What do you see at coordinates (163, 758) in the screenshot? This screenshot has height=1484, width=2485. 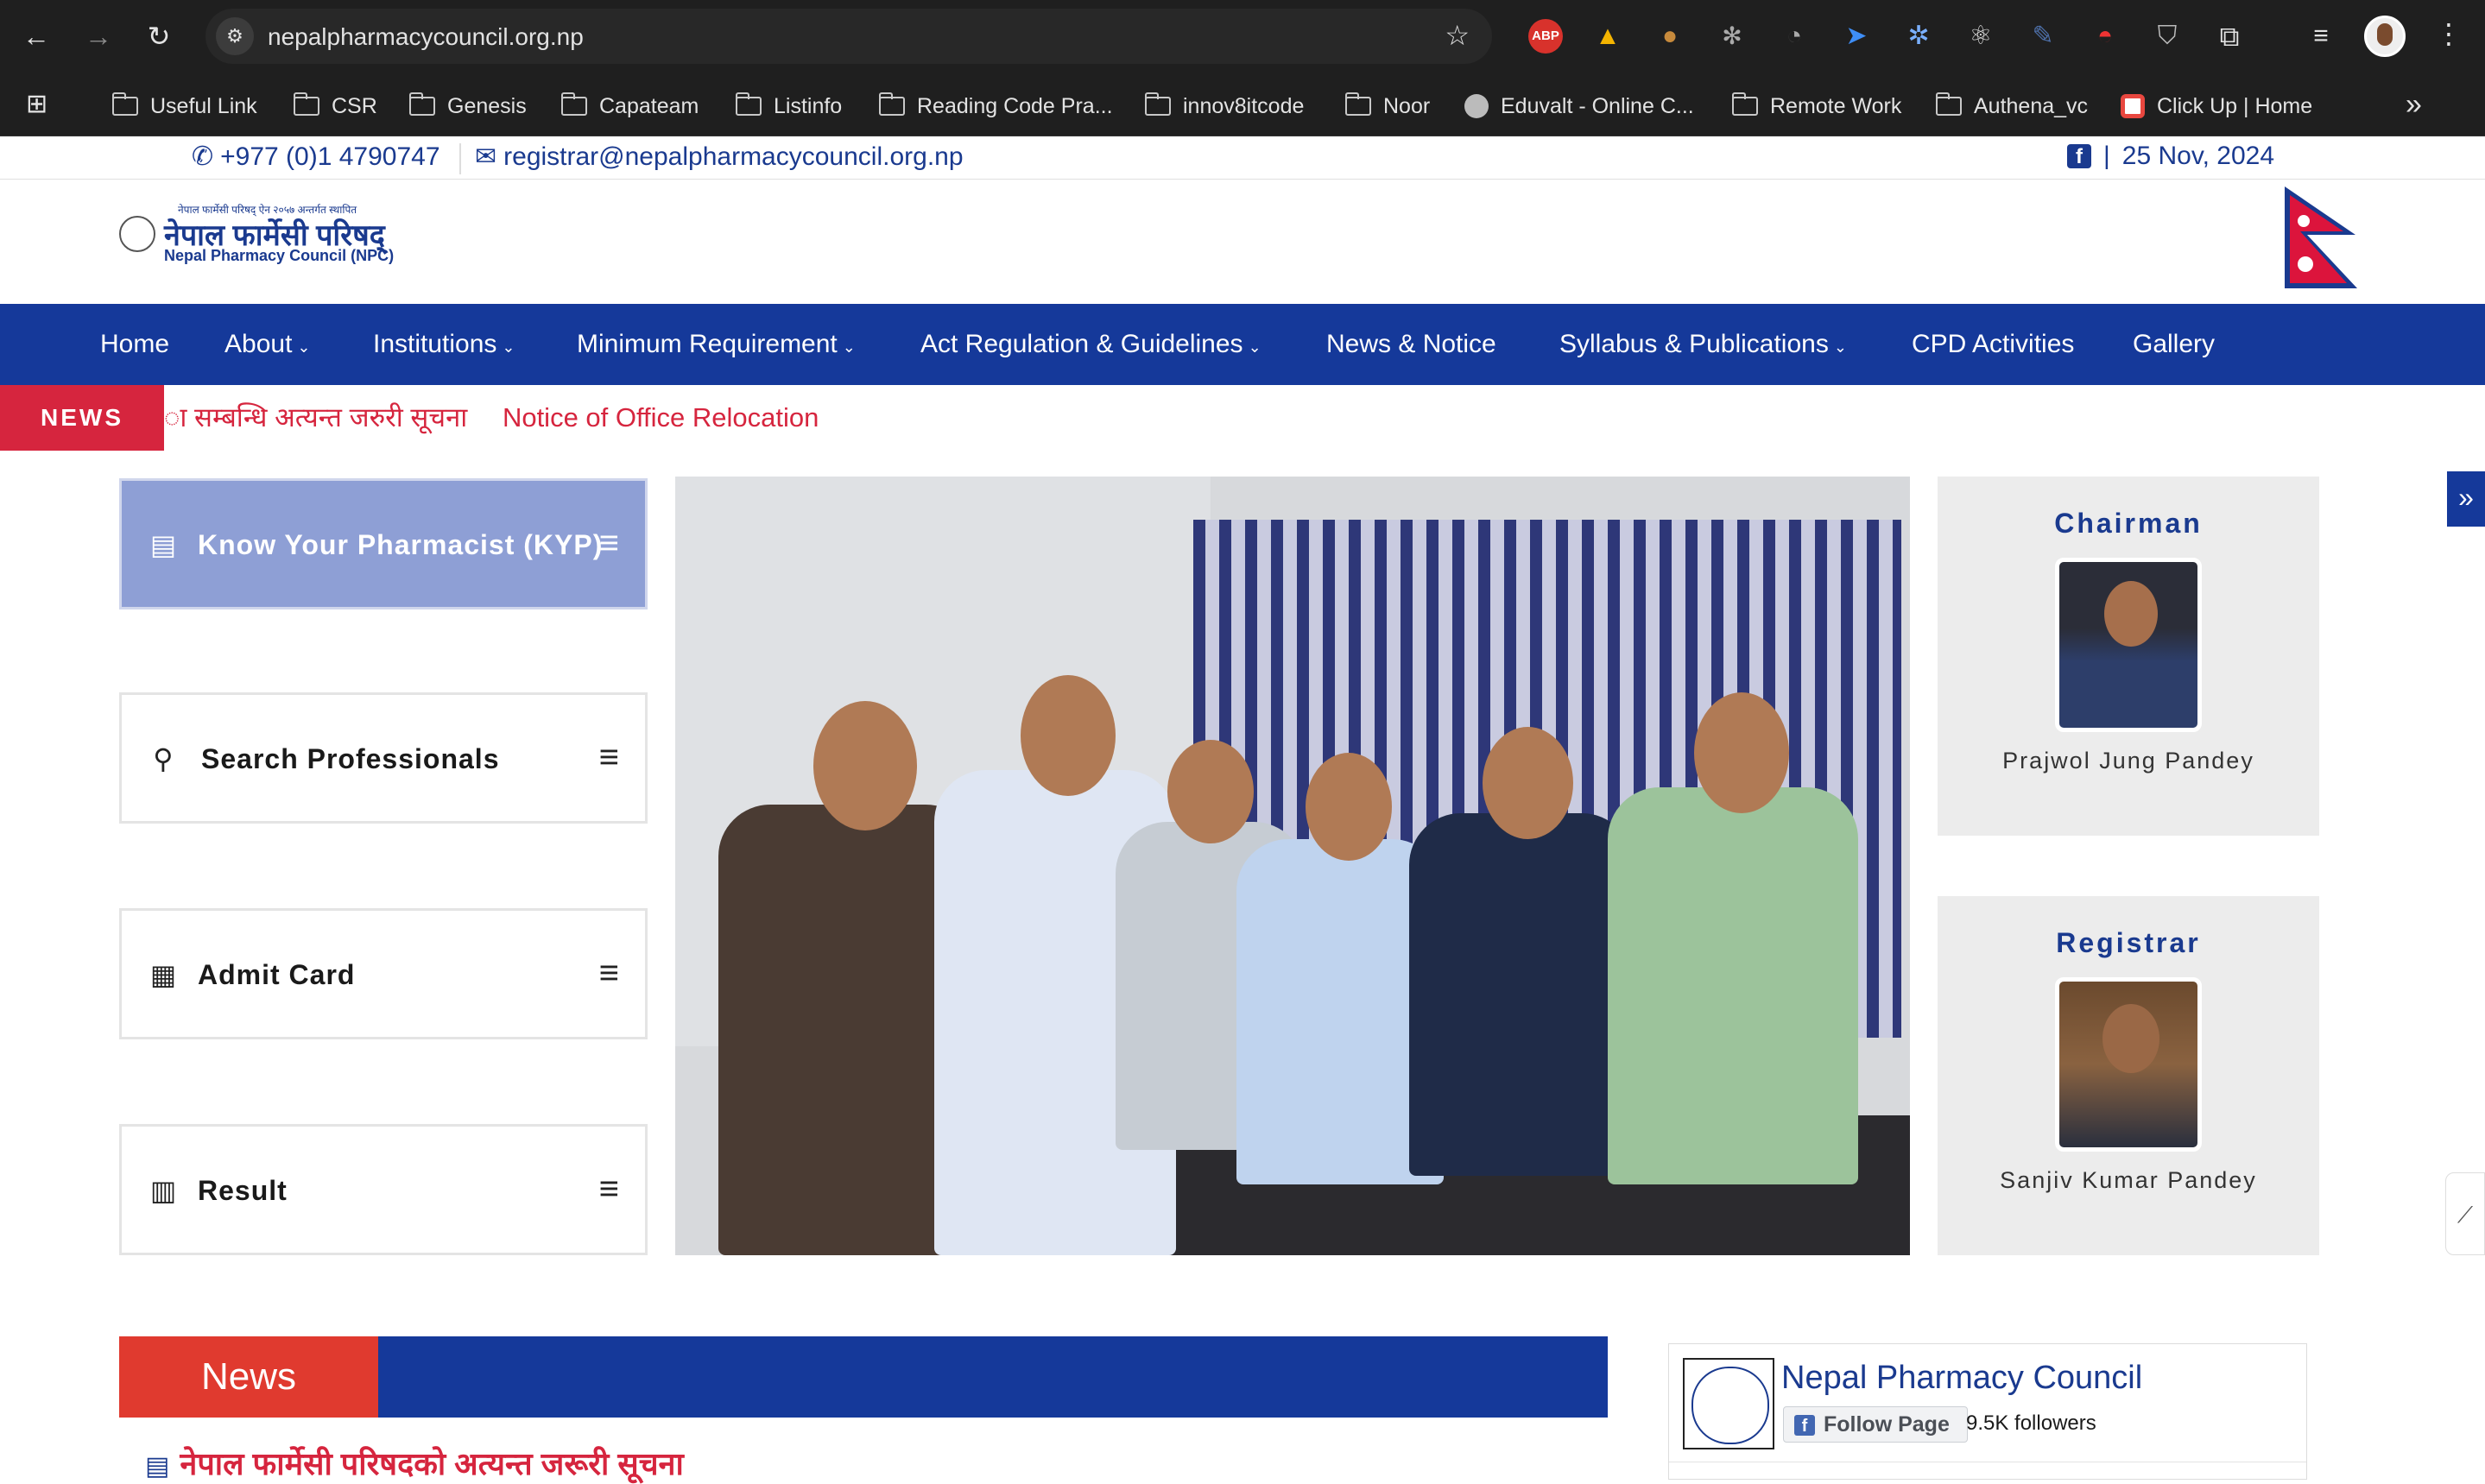 I see `search-icon: ⚲` at bounding box center [163, 758].